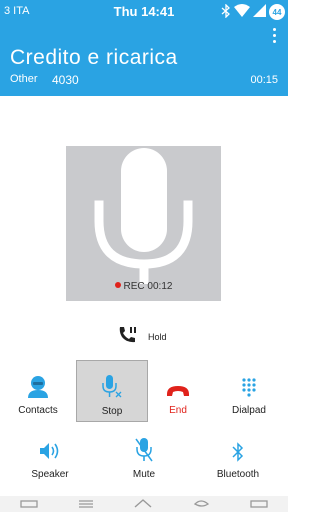 The height and width of the screenshot is (513, 320). Describe the element at coordinates (112, 386) in the screenshot. I see `mic-off-icon` at that location.